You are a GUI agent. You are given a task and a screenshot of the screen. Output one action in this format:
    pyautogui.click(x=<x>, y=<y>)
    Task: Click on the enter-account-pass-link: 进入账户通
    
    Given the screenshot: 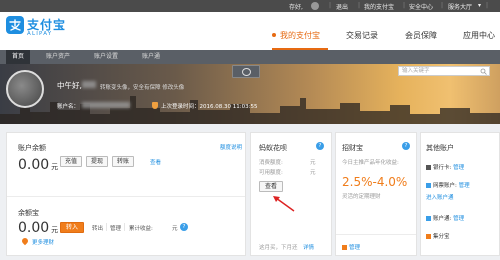 What is the action you would take?
    pyautogui.click(x=440, y=197)
    